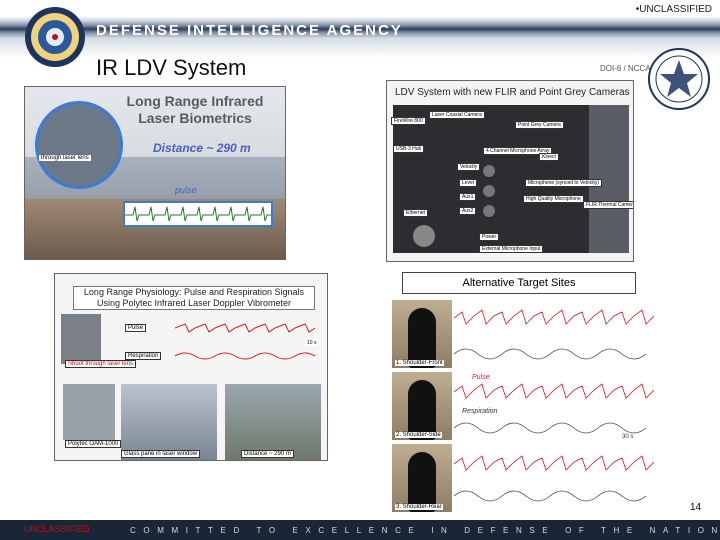 The width and height of the screenshot is (720, 540). What do you see at coordinates (424, 236) in the screenshot?
I see `power-connector` at bounding box center [424, 236].